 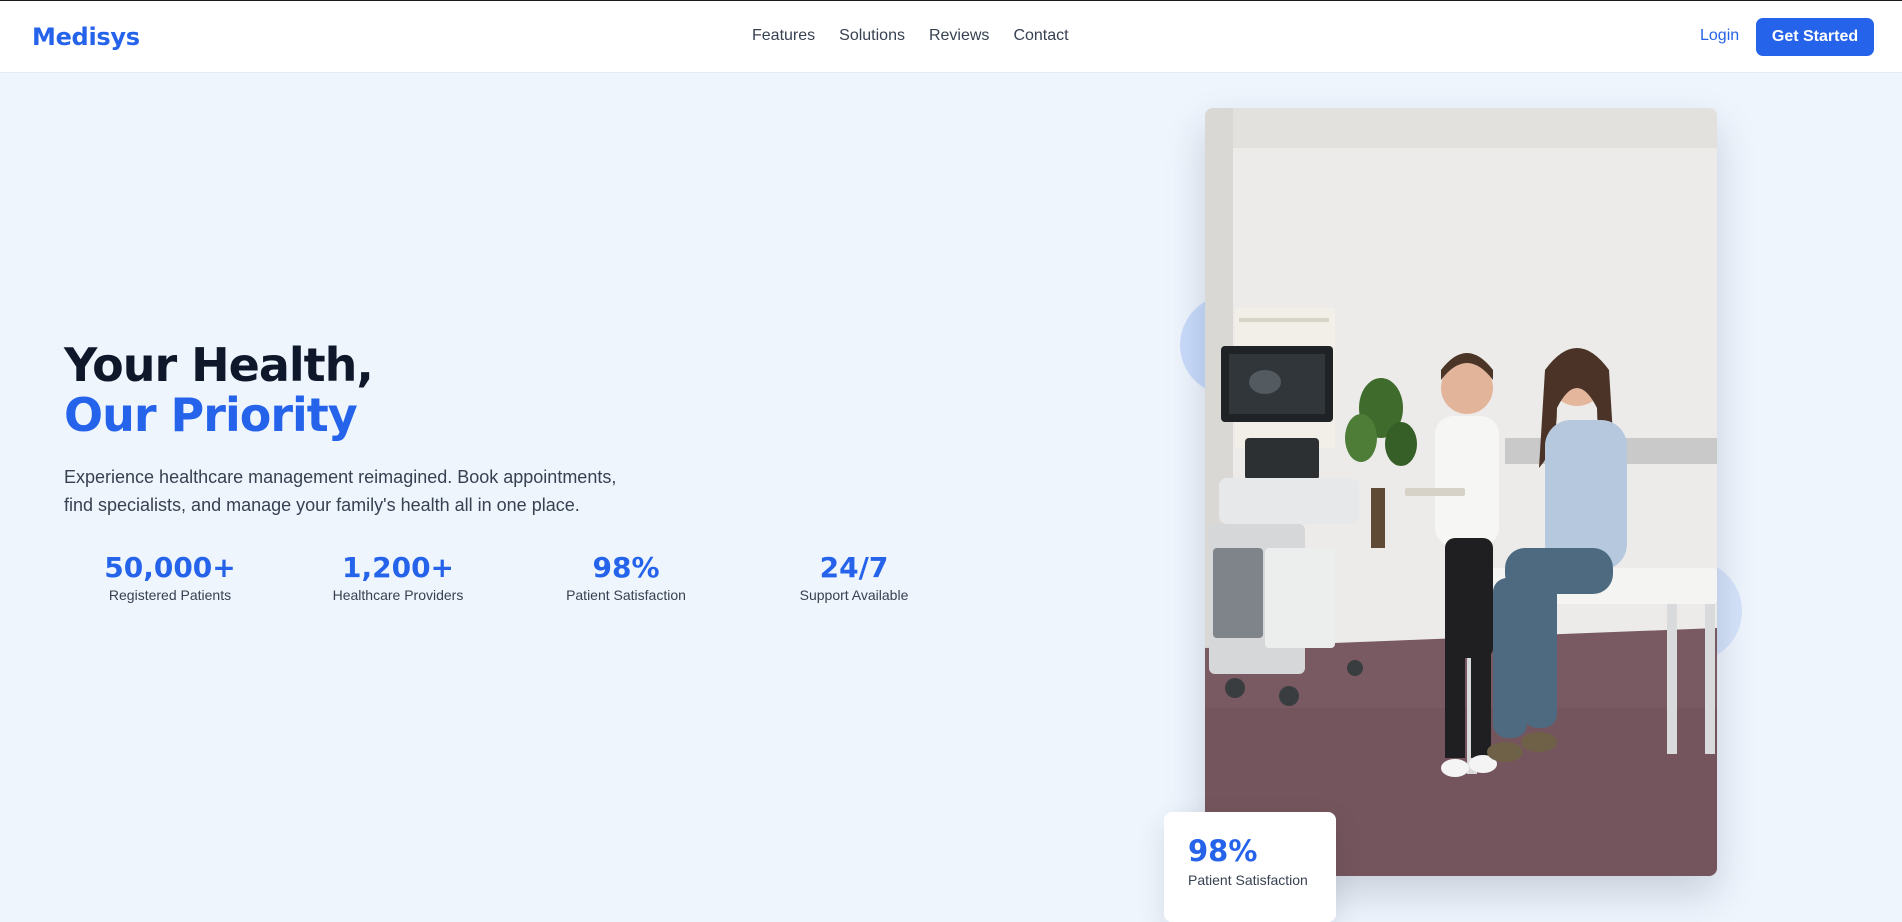 What do you see at coordinates (626, 567) in the screenshot?
I see `stat-value: 98%` at bounding box center [626, 567].